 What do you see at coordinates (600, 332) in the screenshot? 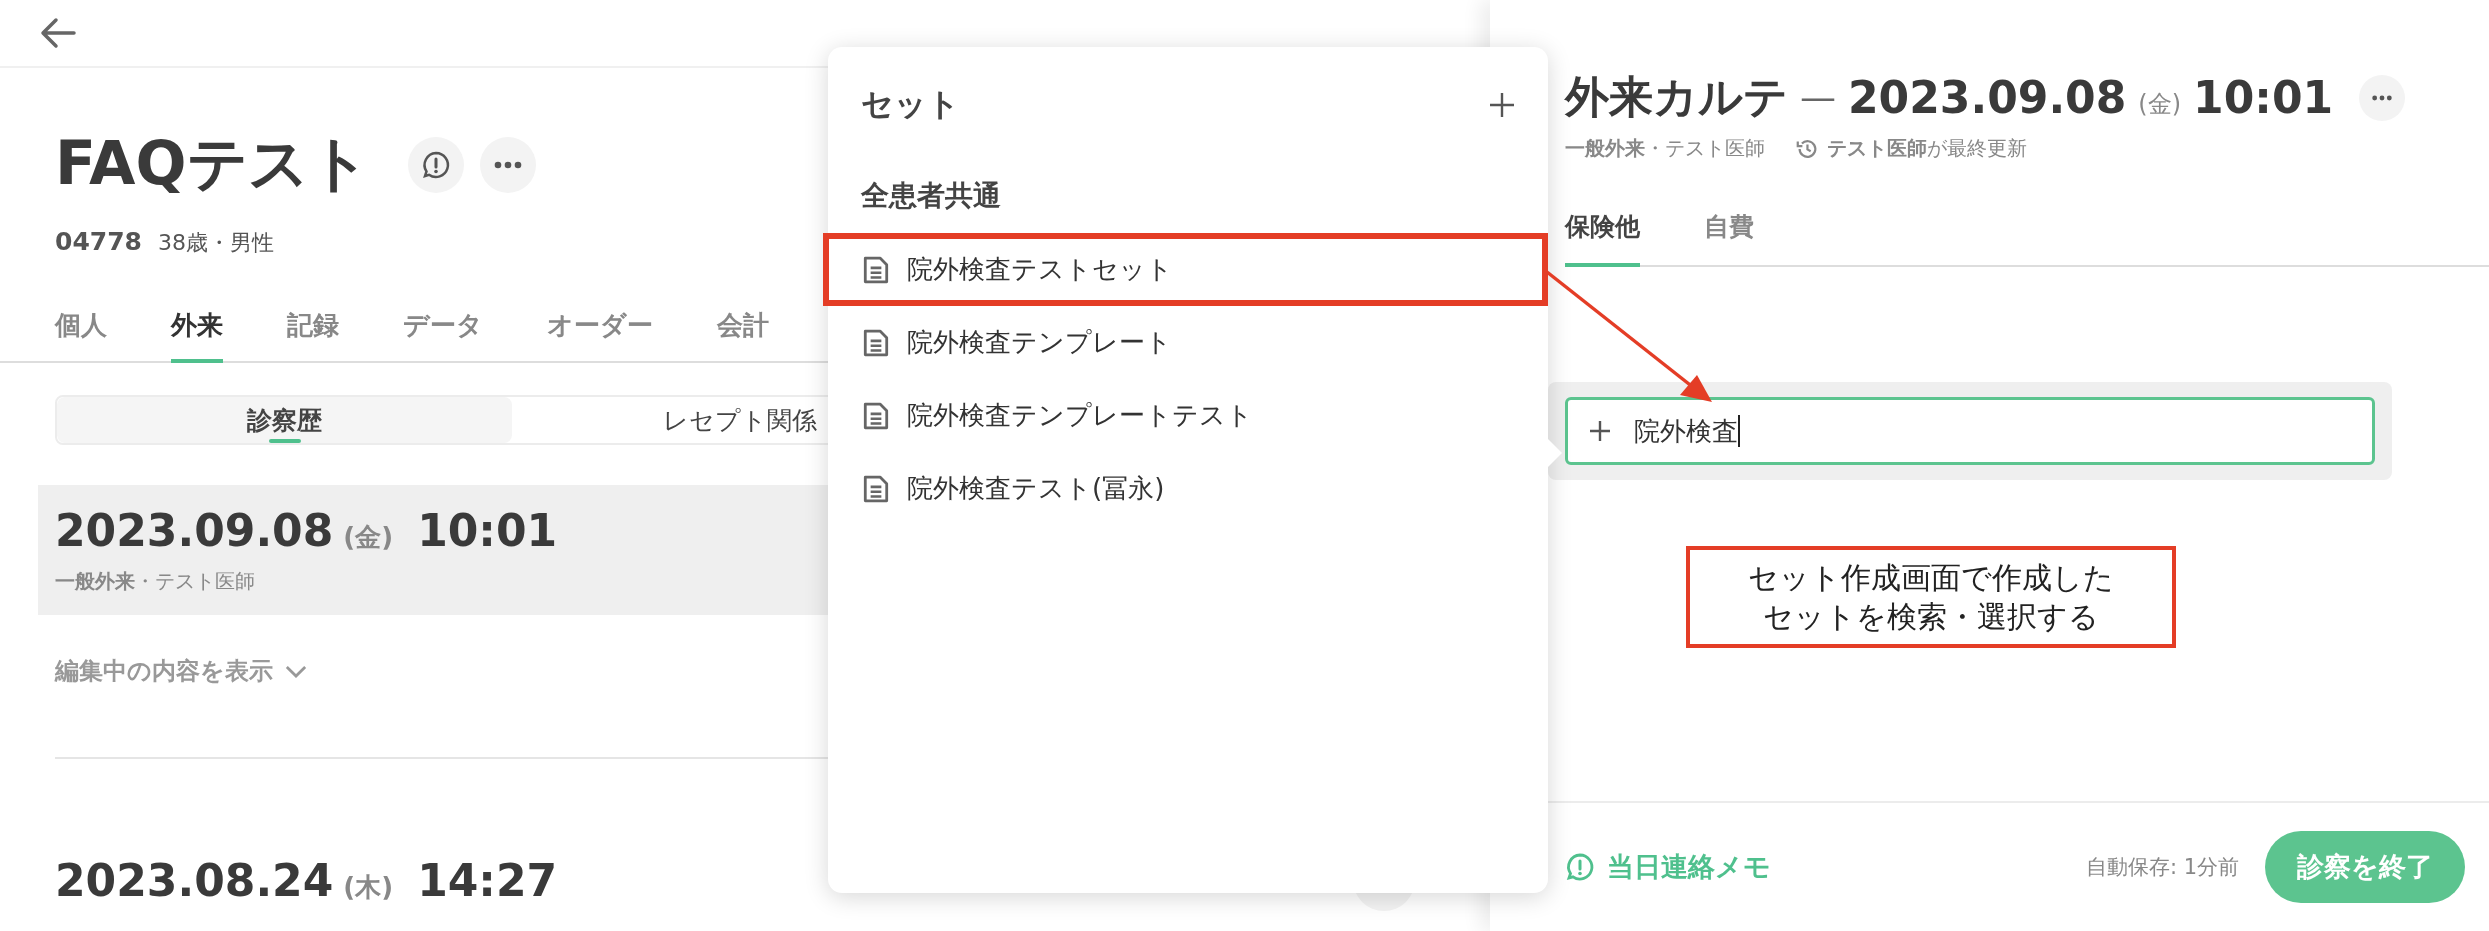
I see `tab: オーダー` at bounding box center [600, 332].